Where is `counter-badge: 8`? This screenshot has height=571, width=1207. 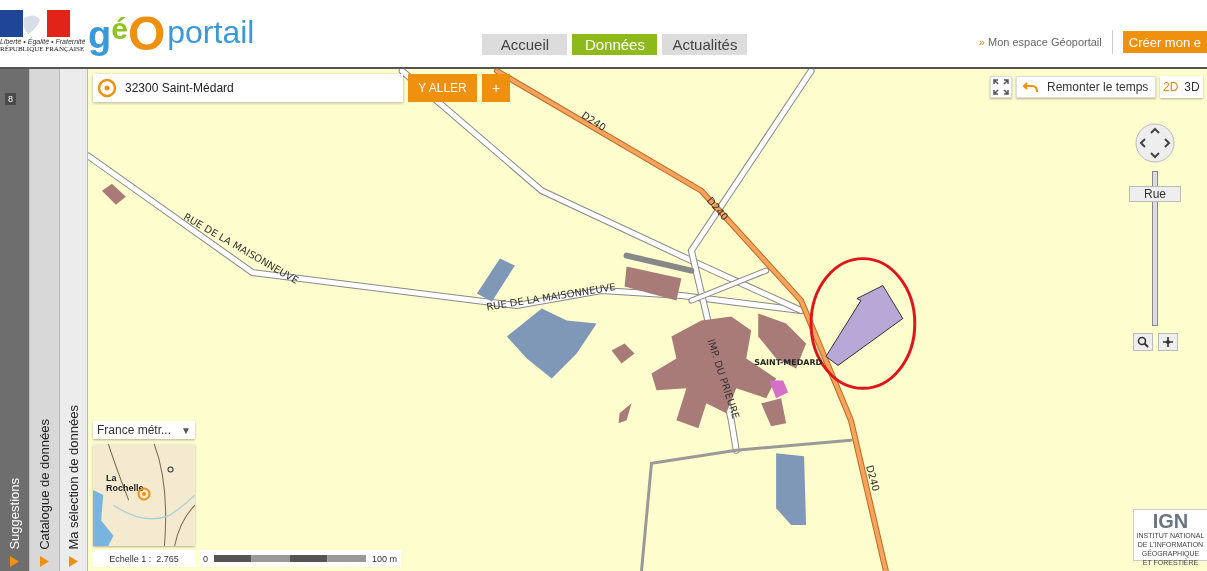
counter-badge: 8 is located at coordinates (10, 99).